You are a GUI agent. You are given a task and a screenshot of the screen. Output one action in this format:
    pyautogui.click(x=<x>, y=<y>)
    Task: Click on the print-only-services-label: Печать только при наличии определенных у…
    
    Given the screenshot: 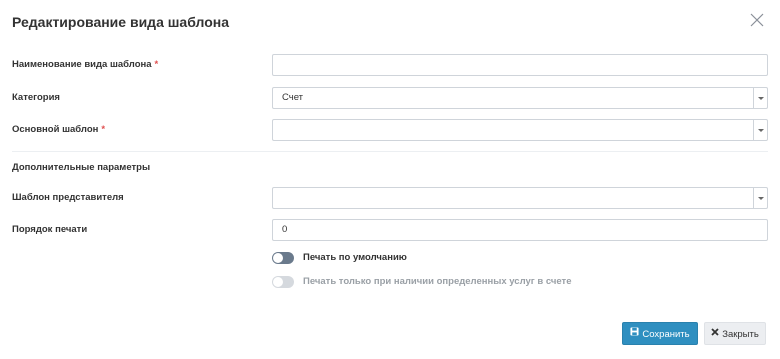 What is the action you would take?
    pyautogui.click(x=437, y=281)
    